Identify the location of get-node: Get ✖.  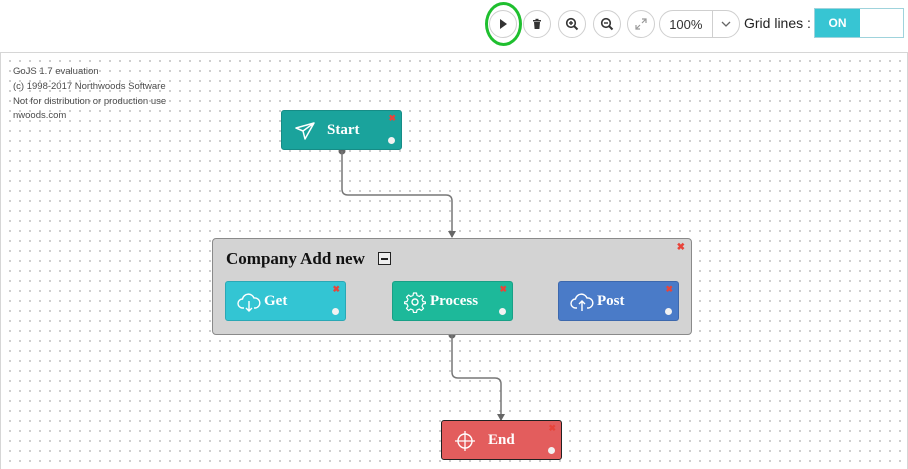
(285, 301).